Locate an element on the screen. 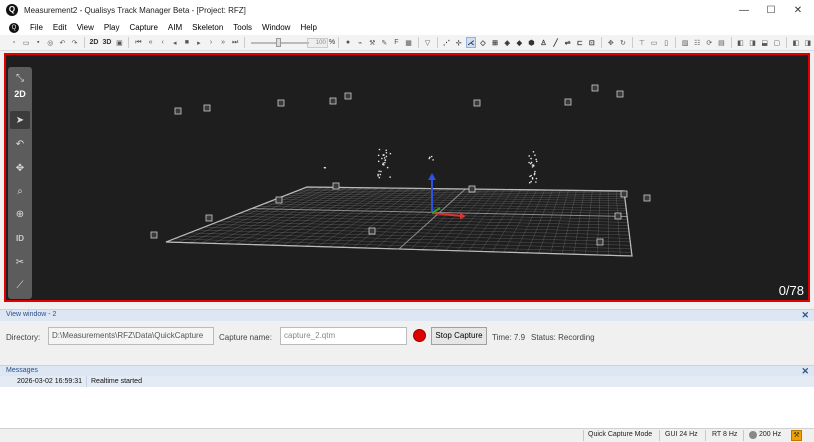 The image size is (814, 442). identify-button: ID is located at coordinates (20, 238).